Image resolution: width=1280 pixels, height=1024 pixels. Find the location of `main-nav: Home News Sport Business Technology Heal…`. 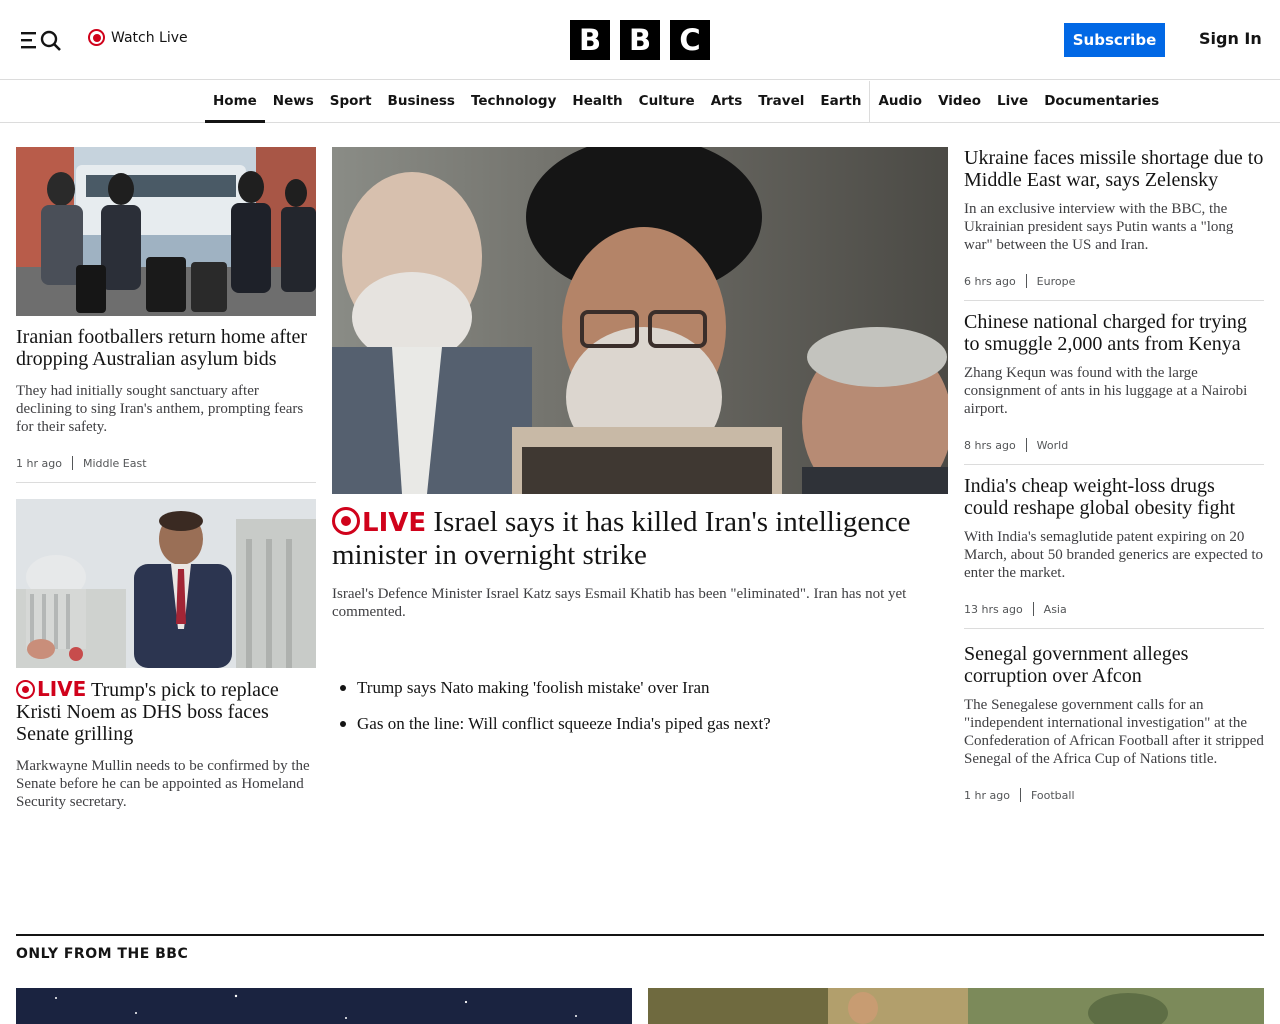

main-nav: Home News Sport Business Technology Heal… is located at coordinates (640, 102).